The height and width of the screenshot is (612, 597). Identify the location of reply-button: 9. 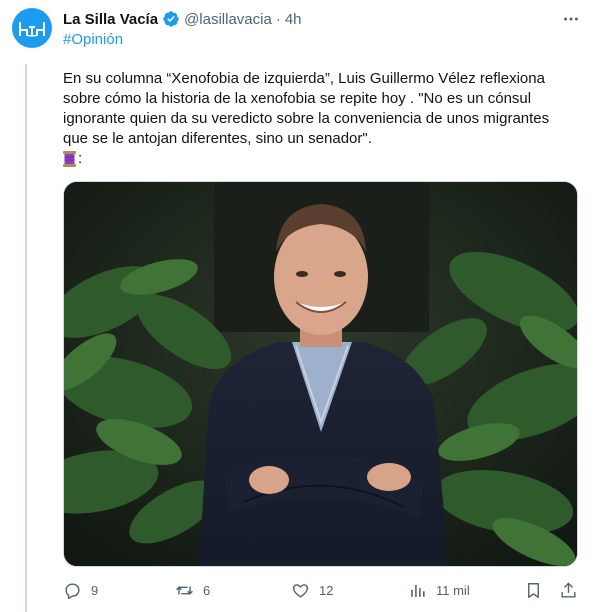
(80, 590).